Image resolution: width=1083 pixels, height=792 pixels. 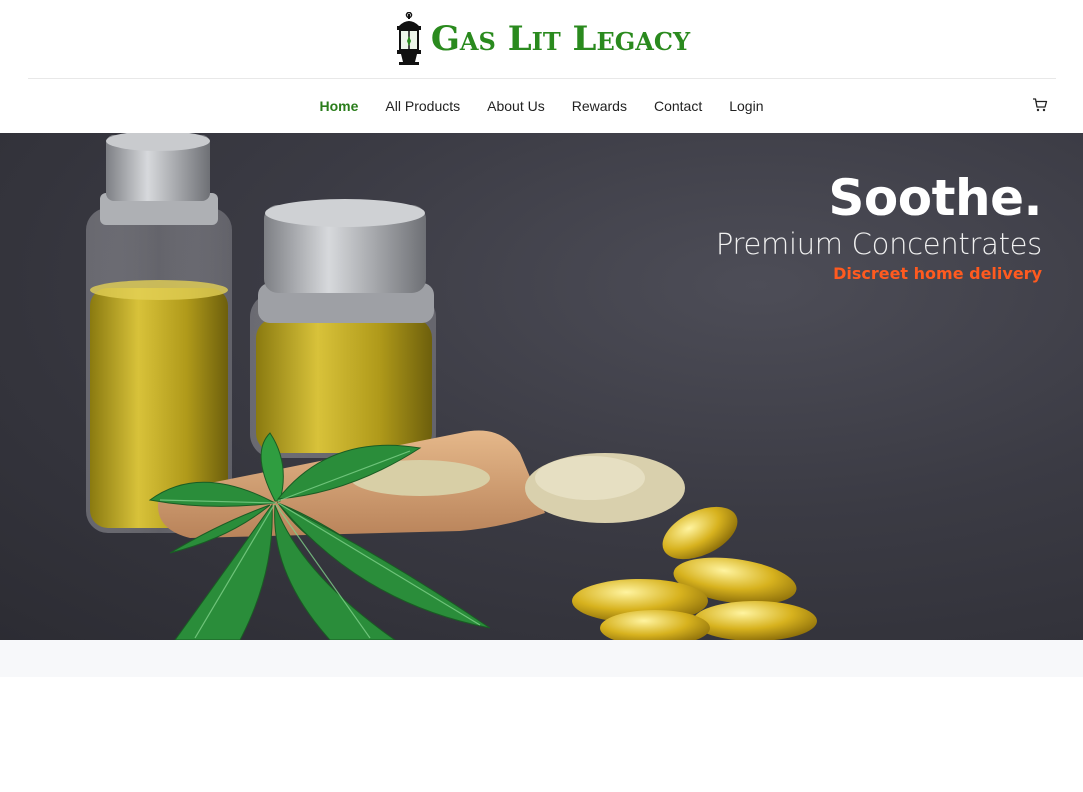 I want to click on nav-home: Home, so click(x=339, y=106).